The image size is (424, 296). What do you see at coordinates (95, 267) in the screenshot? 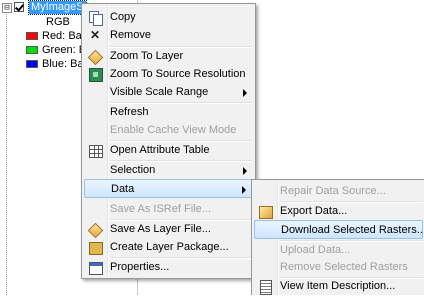
I see `properties-icon` at bounding box center [95, 267].